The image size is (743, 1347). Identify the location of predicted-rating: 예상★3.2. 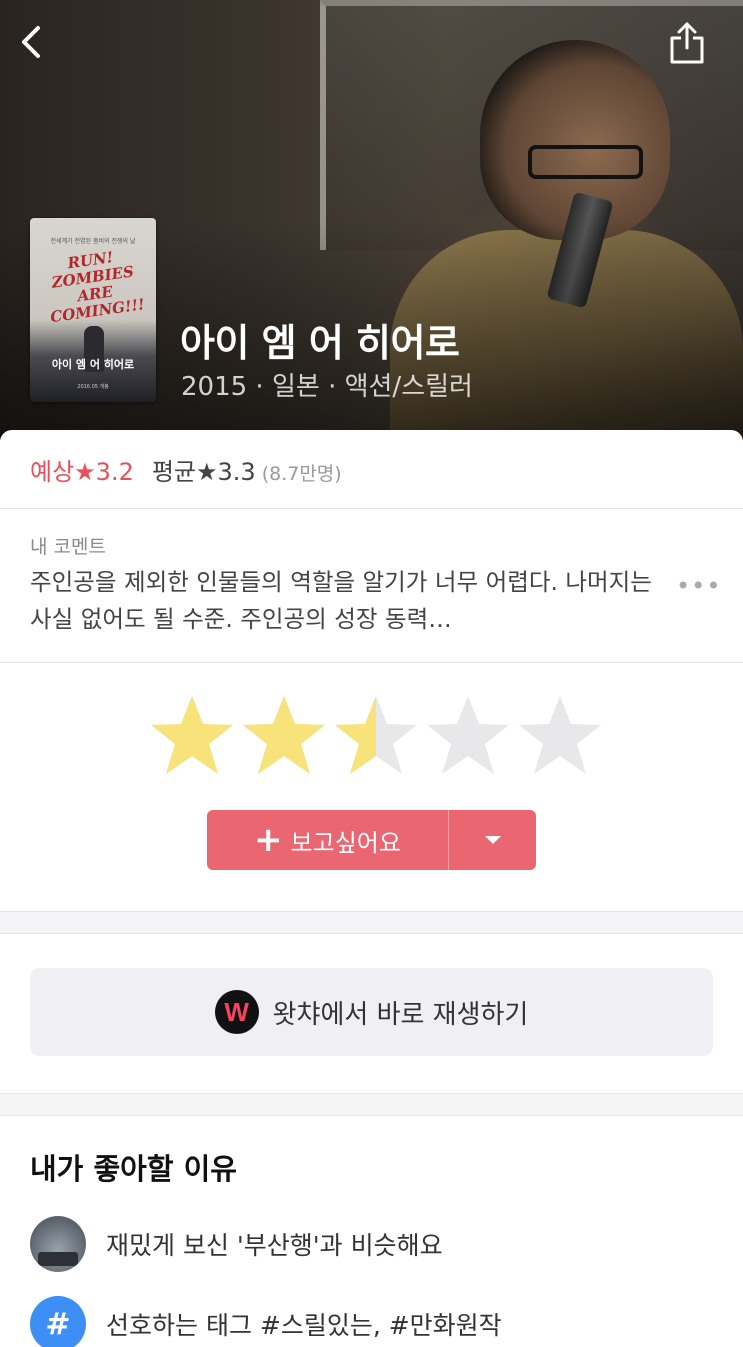
(82, 472).